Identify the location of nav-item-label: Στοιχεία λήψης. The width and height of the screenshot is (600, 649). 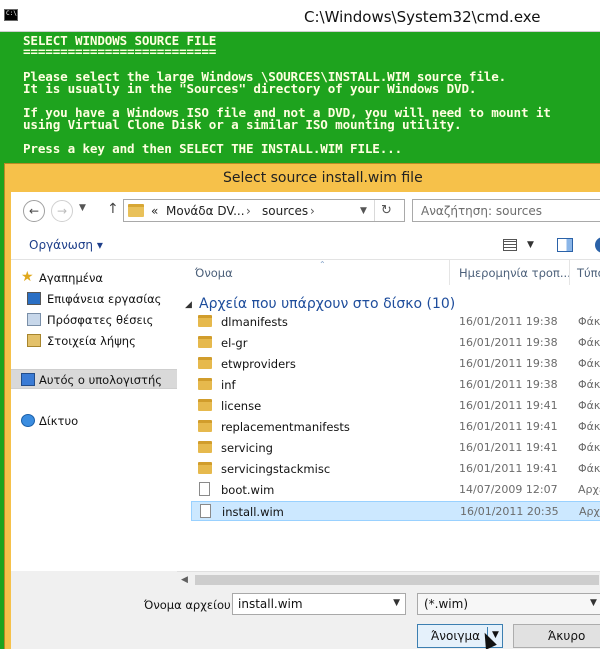
(91, 341).